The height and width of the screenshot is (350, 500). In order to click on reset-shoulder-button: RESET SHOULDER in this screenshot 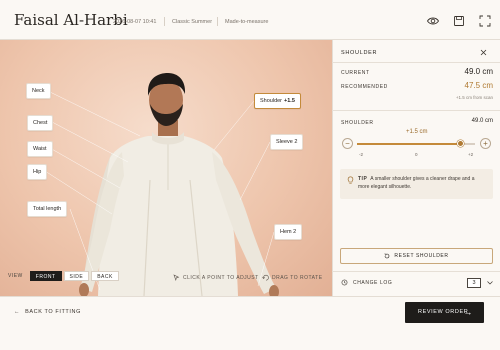, I will do `click(416, 256)`.